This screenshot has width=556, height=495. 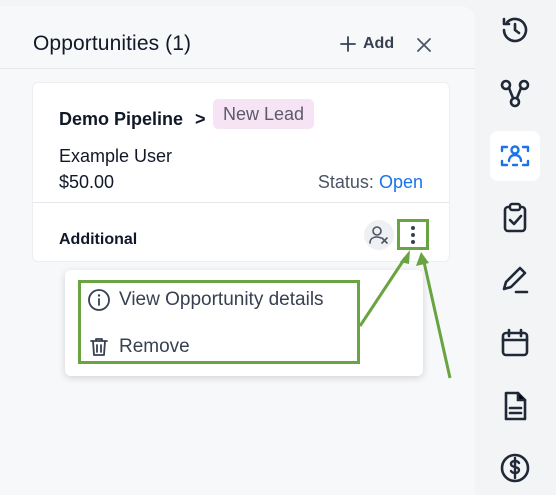 I want to click on panel-title: Opportunities (1), so click(x=112, y=43).